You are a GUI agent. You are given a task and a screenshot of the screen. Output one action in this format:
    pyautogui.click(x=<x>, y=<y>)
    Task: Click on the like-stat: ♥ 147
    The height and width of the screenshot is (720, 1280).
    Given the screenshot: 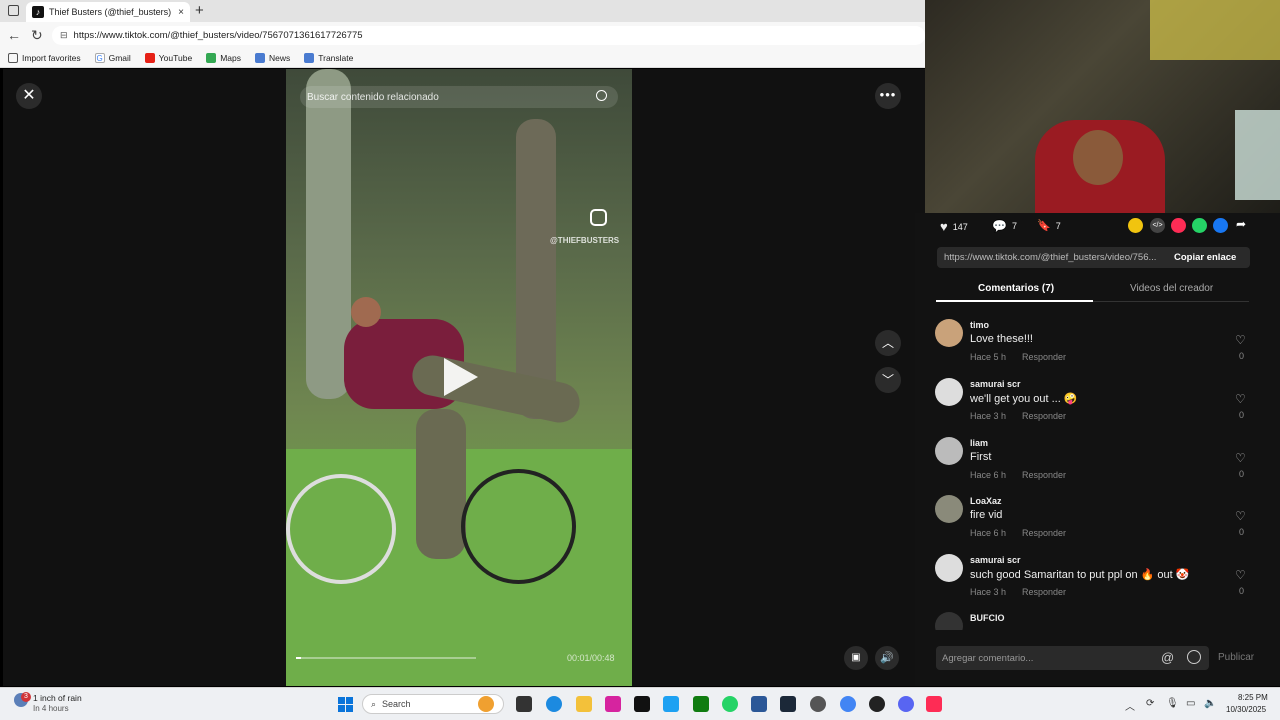 What is the action you would take?
    pyautogui.click(x=954, y=226)
    